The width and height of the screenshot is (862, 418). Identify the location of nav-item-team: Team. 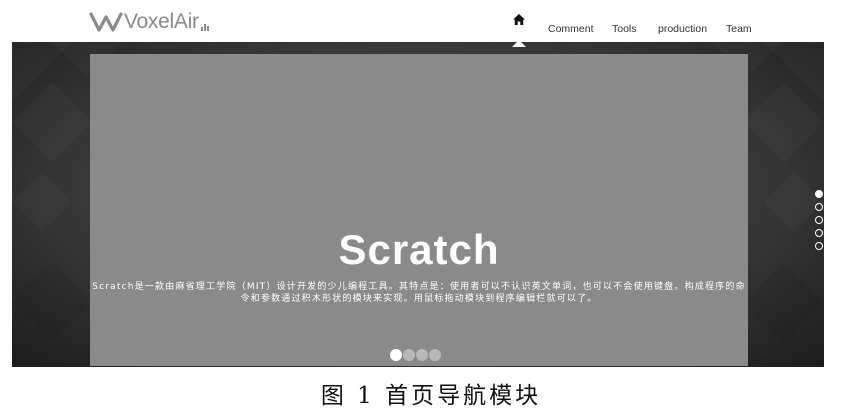
(739, 29).